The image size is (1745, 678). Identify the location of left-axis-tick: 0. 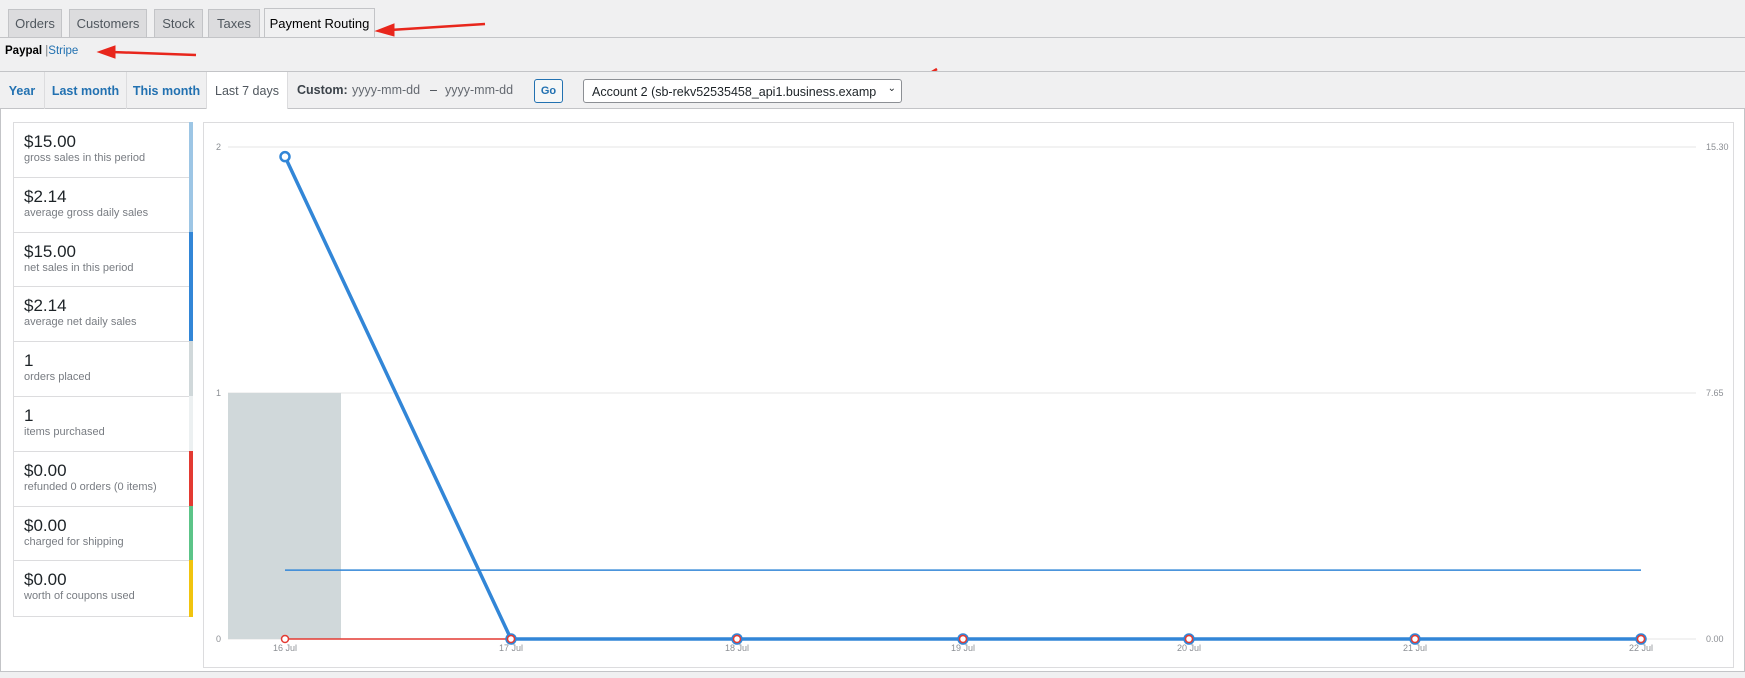
(218, 639).